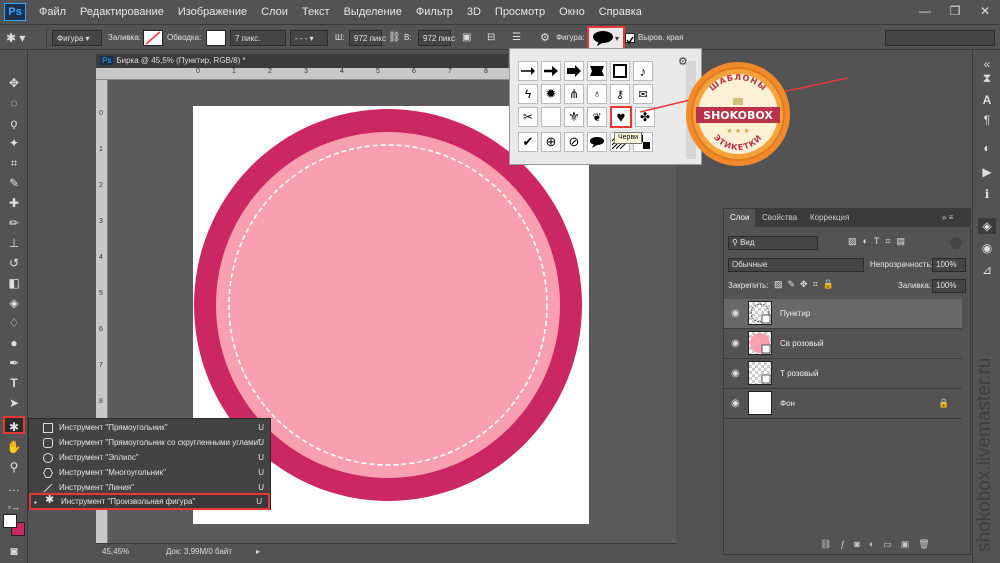  Describe the element at coordinates (149, 501) in the screenshot. I see `flyout-item-custom-shape: ▪ ✱ Инструмент "Произвольная фигура" U` at that location.